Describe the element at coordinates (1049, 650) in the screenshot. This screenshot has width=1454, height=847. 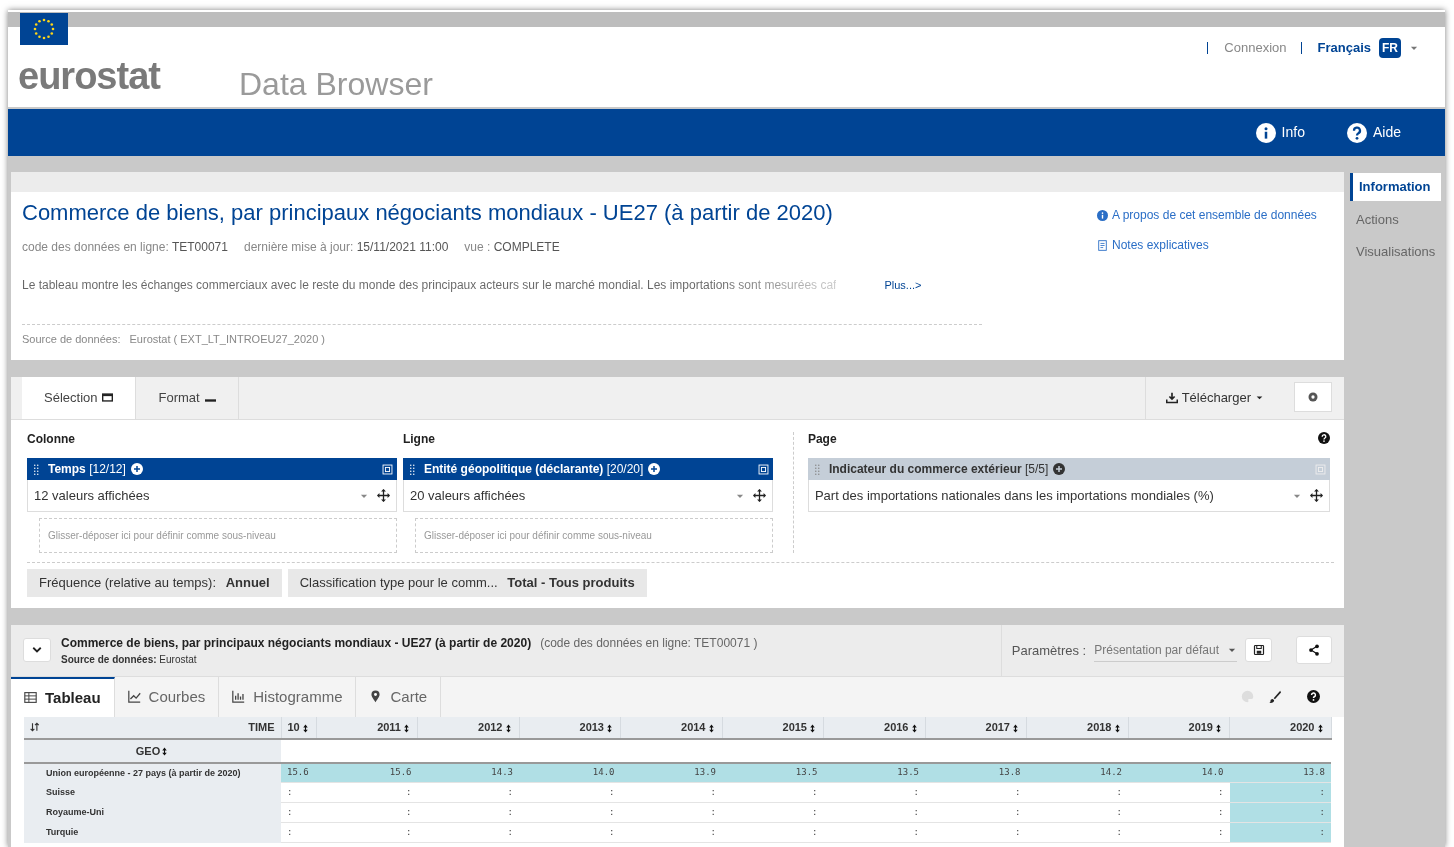
I see `parameters-label: Paramètres :` at that location.